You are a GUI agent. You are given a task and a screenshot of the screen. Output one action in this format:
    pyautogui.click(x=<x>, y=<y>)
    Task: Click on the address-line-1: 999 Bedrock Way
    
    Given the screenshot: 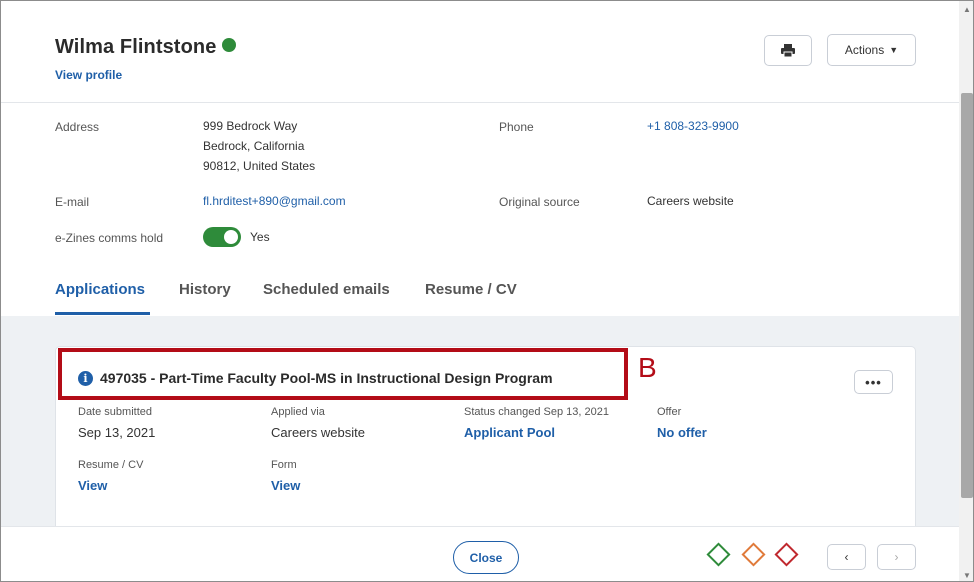 What is the action you would take?
    pyautogui.click(x=250, y=126)
    